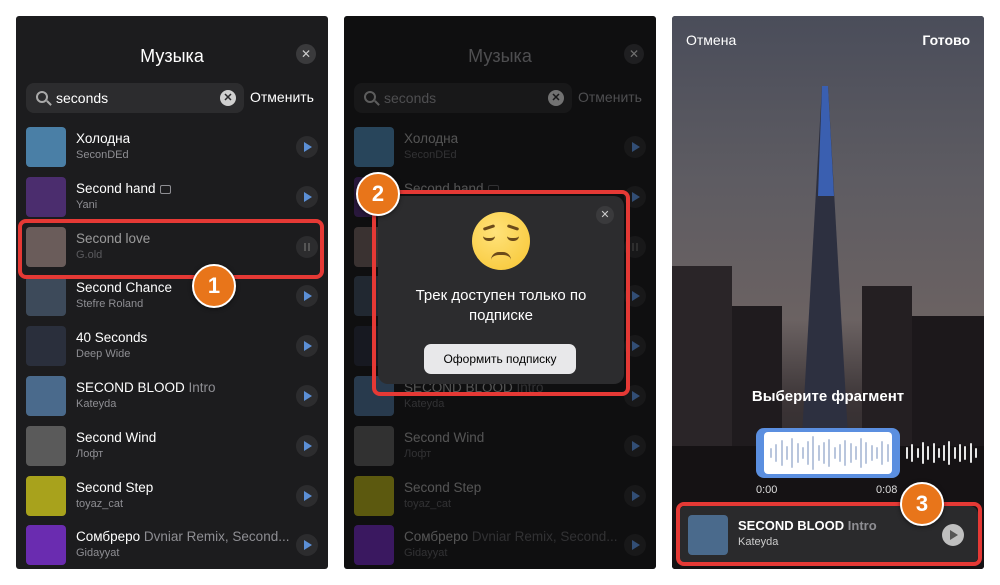  What do you see at coordinates (378, 194) in the screenshot?
I see `step-marker: 2` at bounding box center [378, 194].